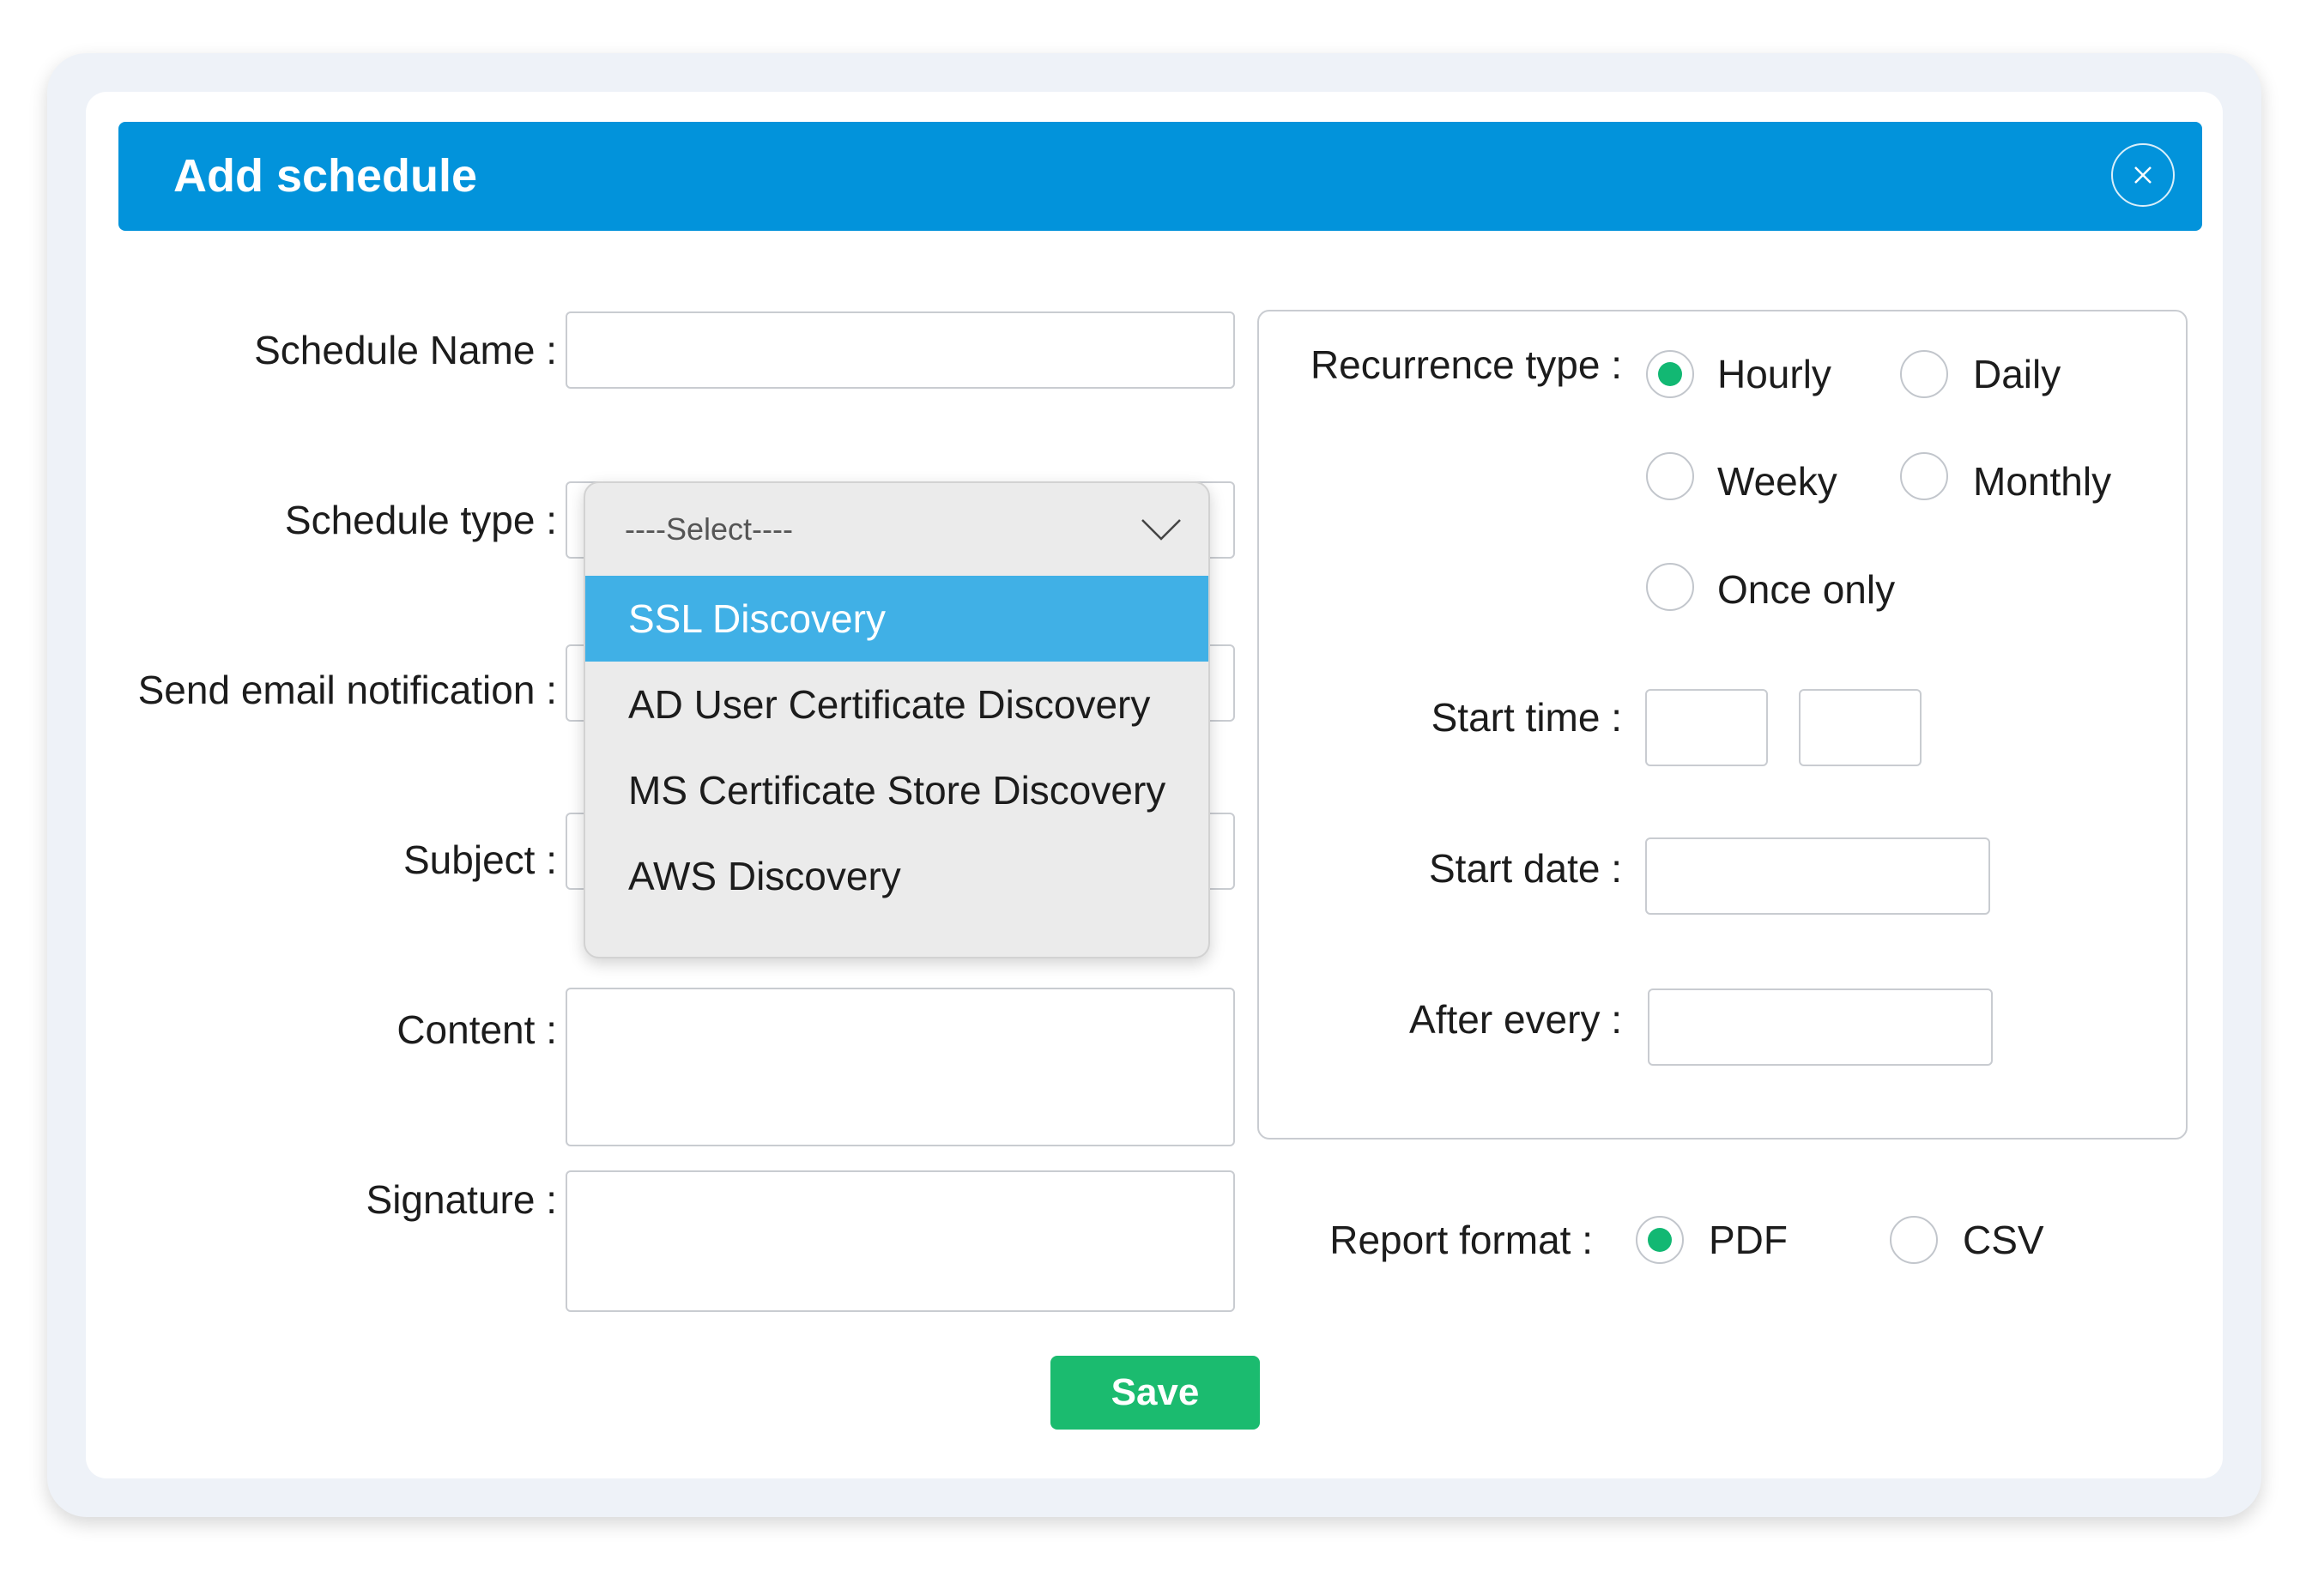 This screenshot has width=2306, height=1596. Describe the element at coordinates (900, 1067) in the screenshot. I see `content-textarea` at that location.